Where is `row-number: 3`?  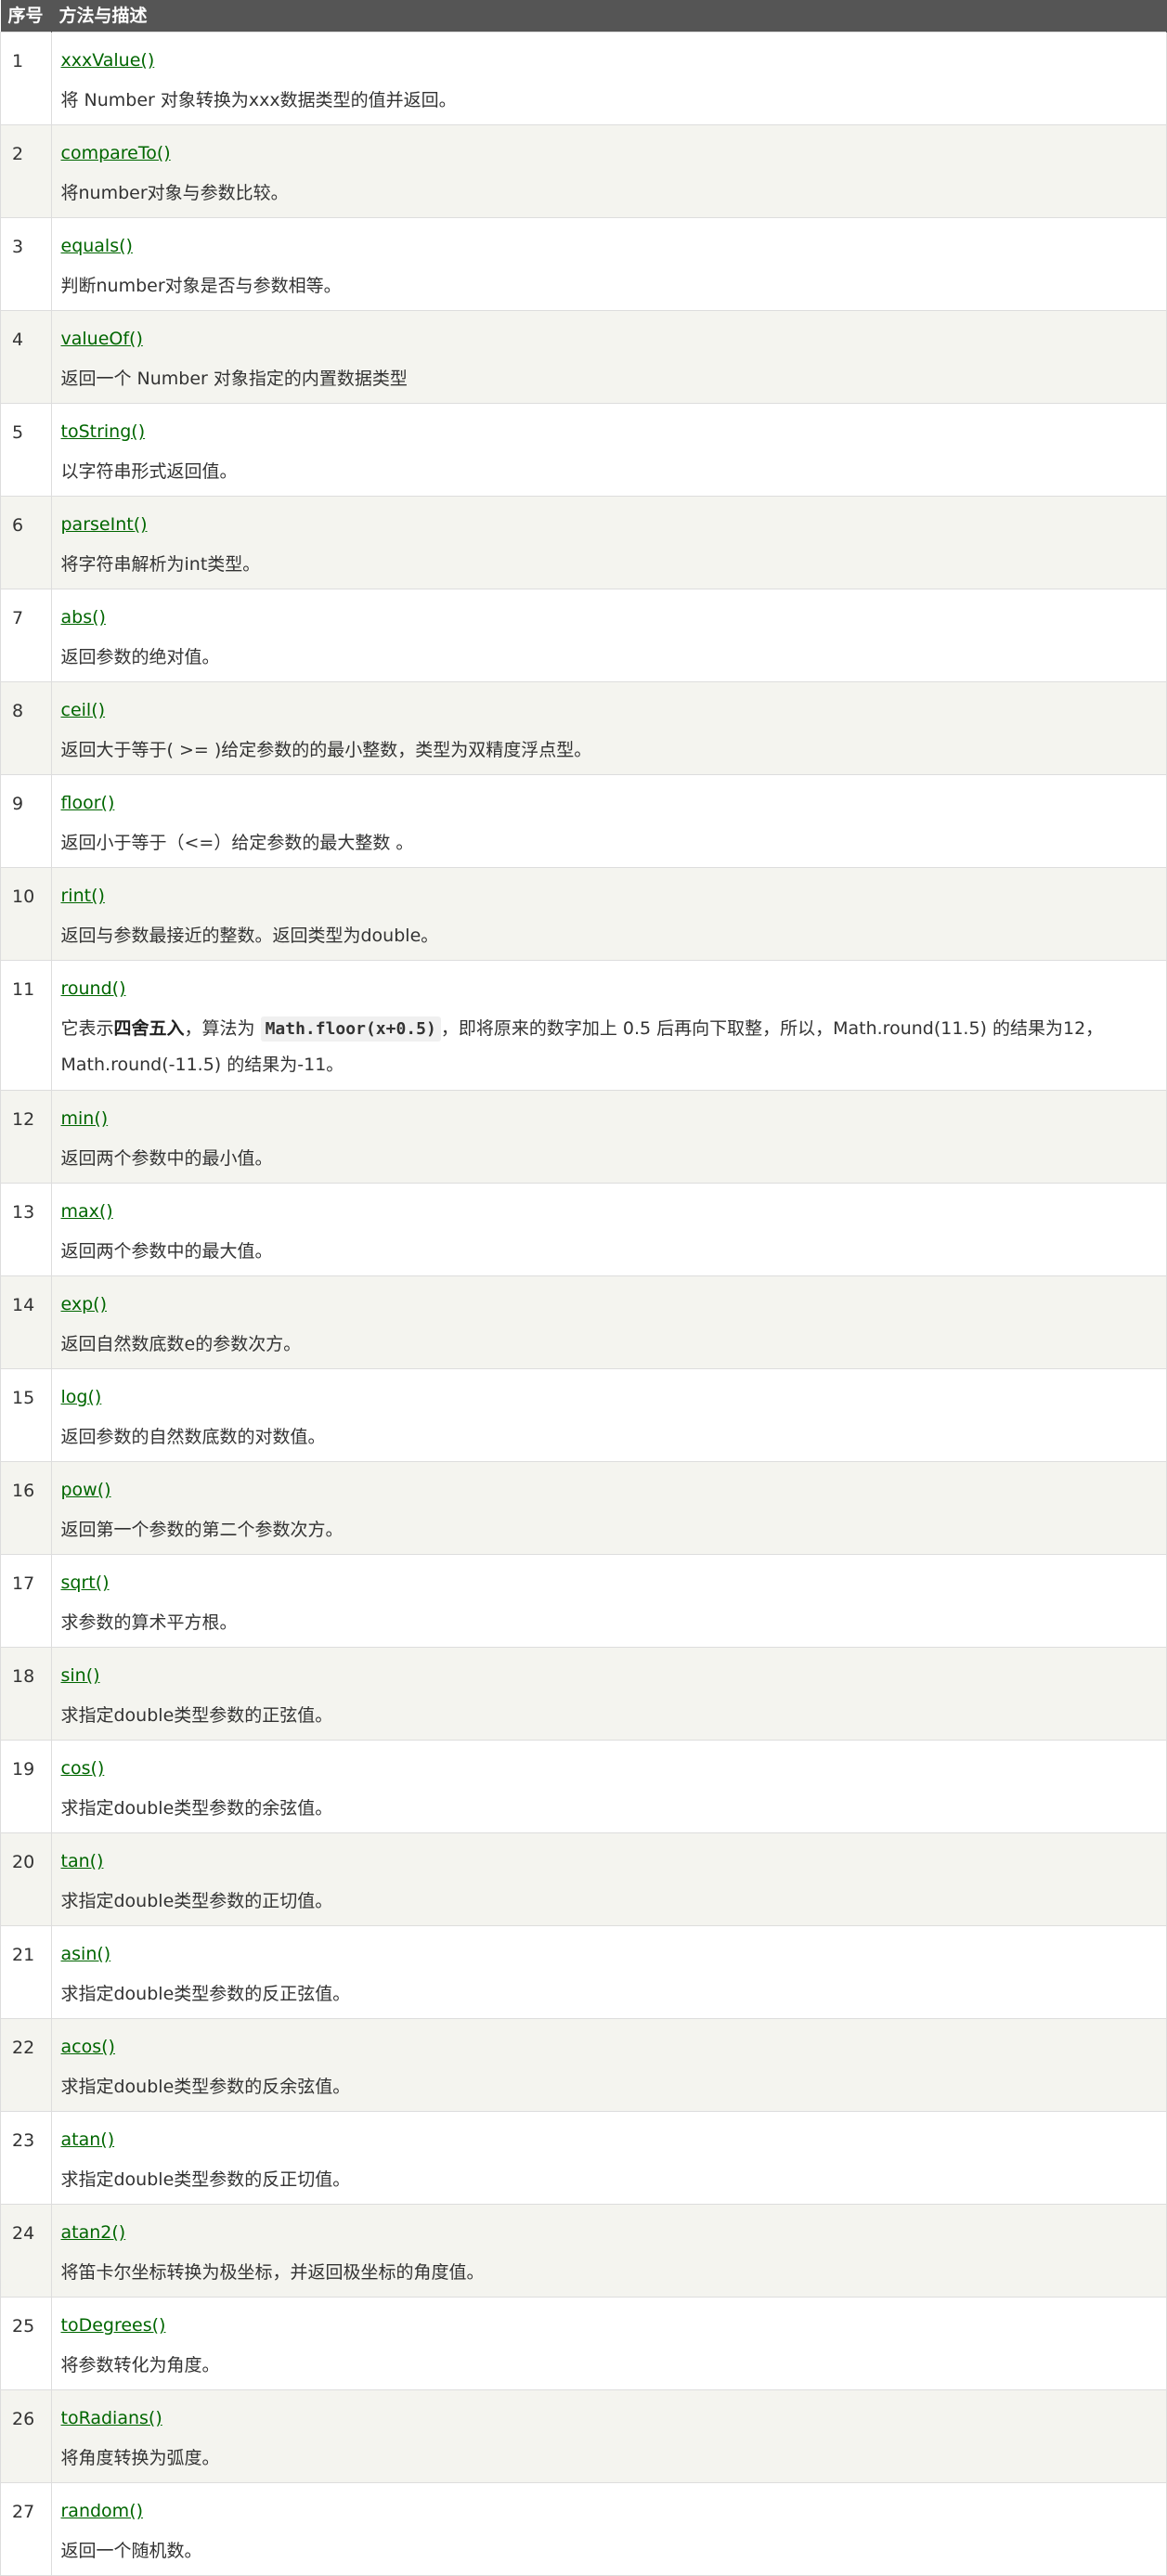 row-number: 3 is located at coordinates (26, 264).